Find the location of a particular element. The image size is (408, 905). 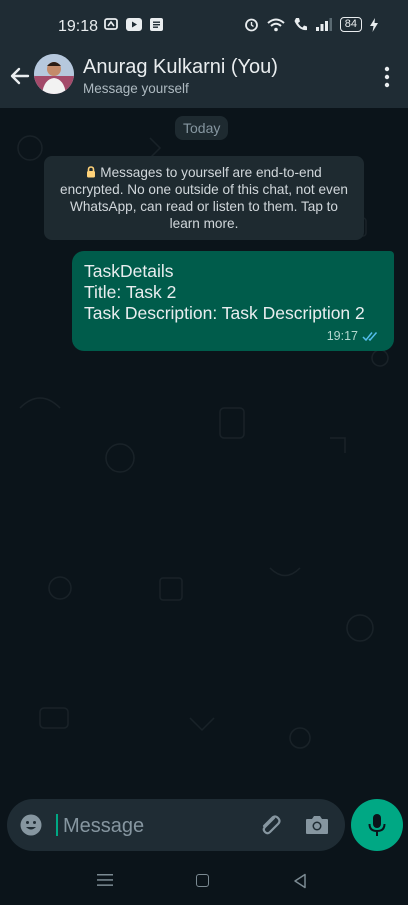

lock-icon is located at coordinates (91, 172).